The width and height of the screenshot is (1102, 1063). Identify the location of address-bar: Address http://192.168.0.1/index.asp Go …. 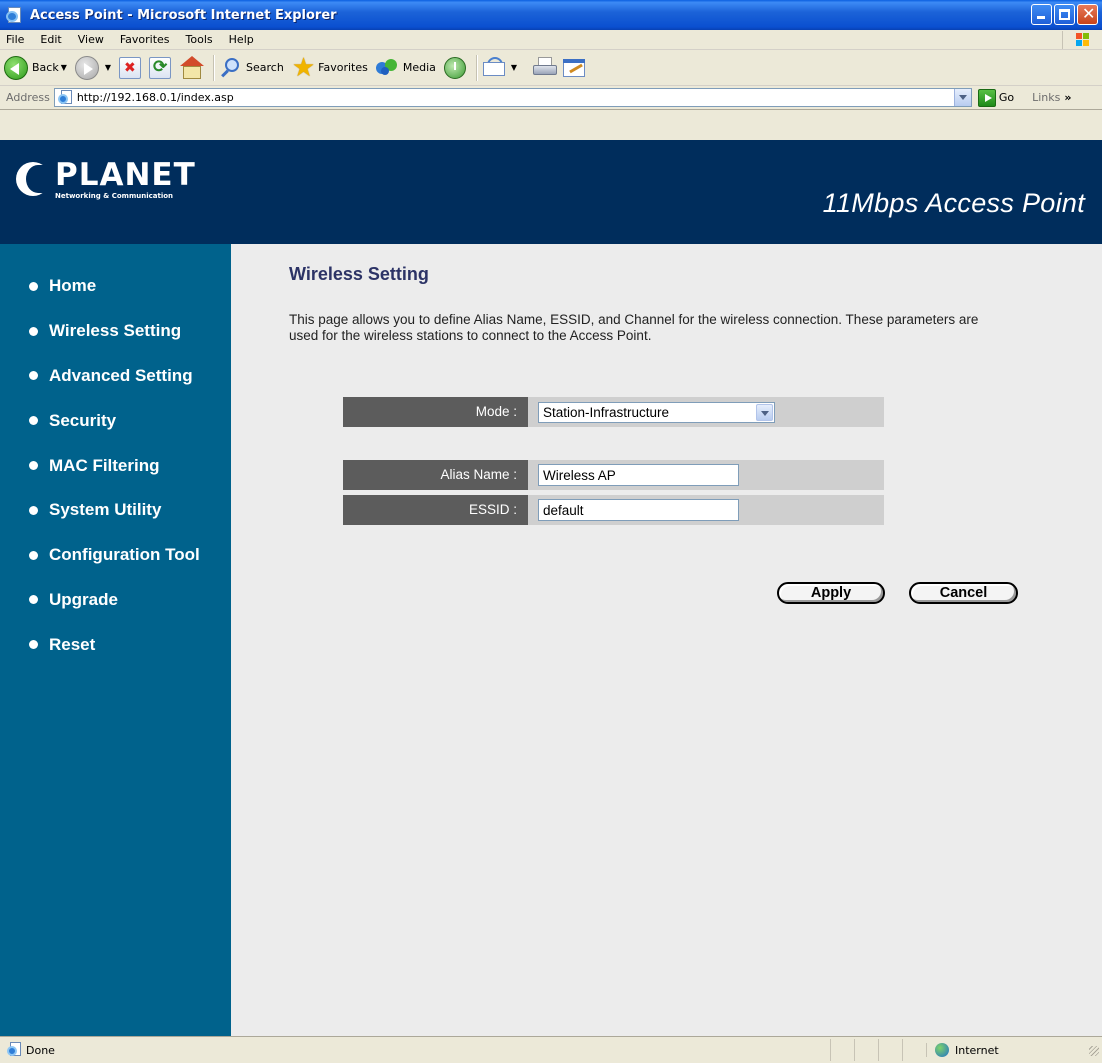
(551, 98).